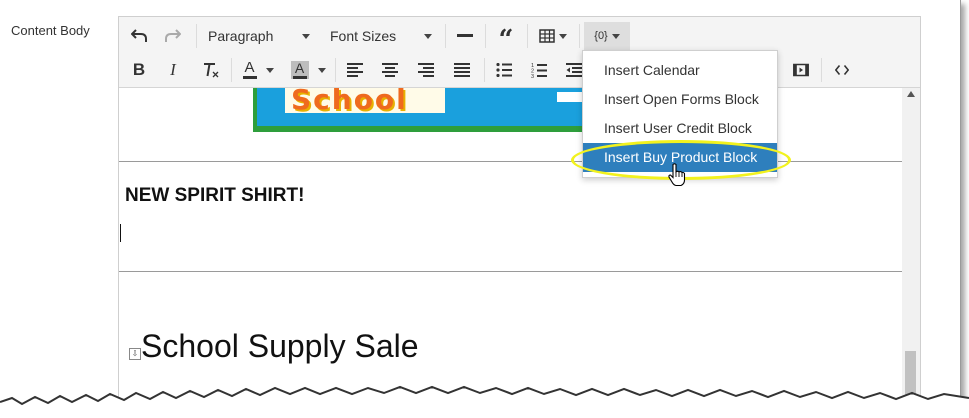 The height and width of the screenshot is (418, 969). I want to click on spirit-banner-image: School, so click(441, 110).